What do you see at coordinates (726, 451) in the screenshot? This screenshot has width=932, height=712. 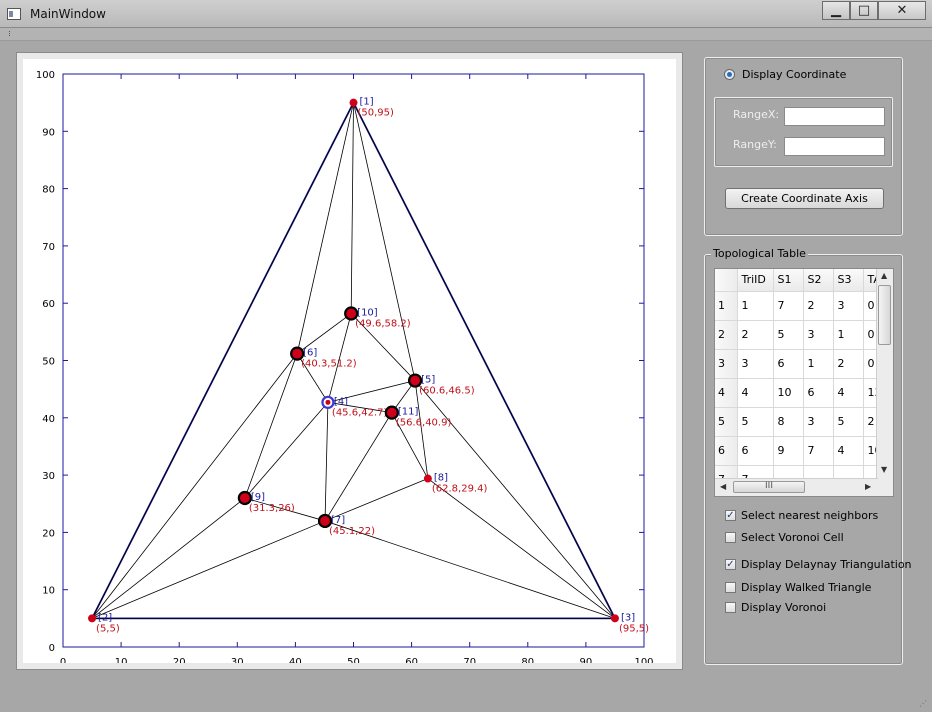 I see `row-header: 6` at bounding box center [726, 451].